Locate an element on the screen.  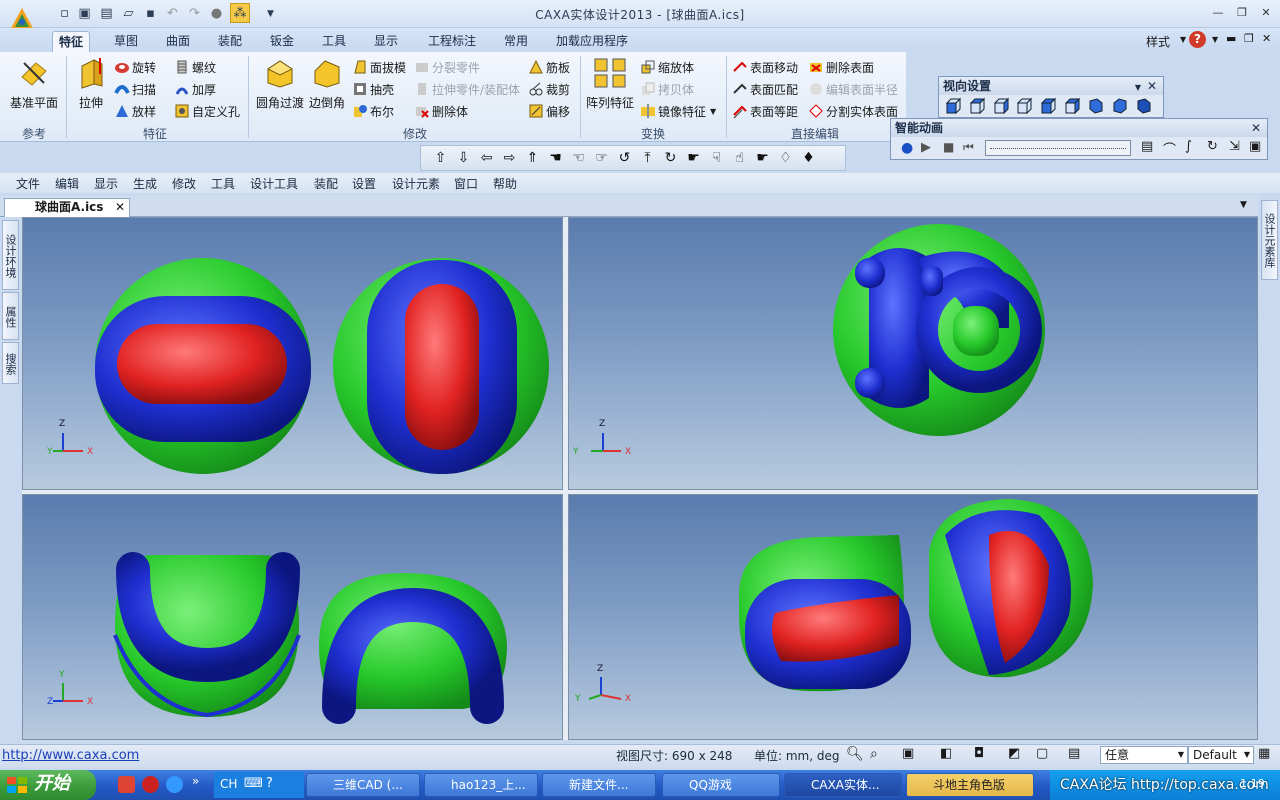
view-iso-ne-icon is located at coordinates (1096, 106).